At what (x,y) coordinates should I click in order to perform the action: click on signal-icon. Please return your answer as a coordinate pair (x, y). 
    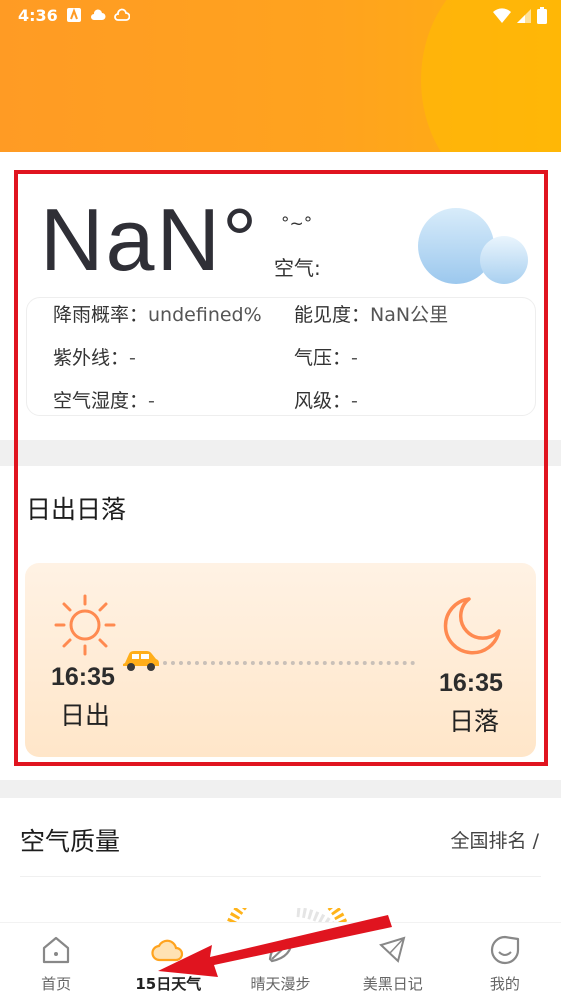
    Looking at the image, I should click on (524, 15).